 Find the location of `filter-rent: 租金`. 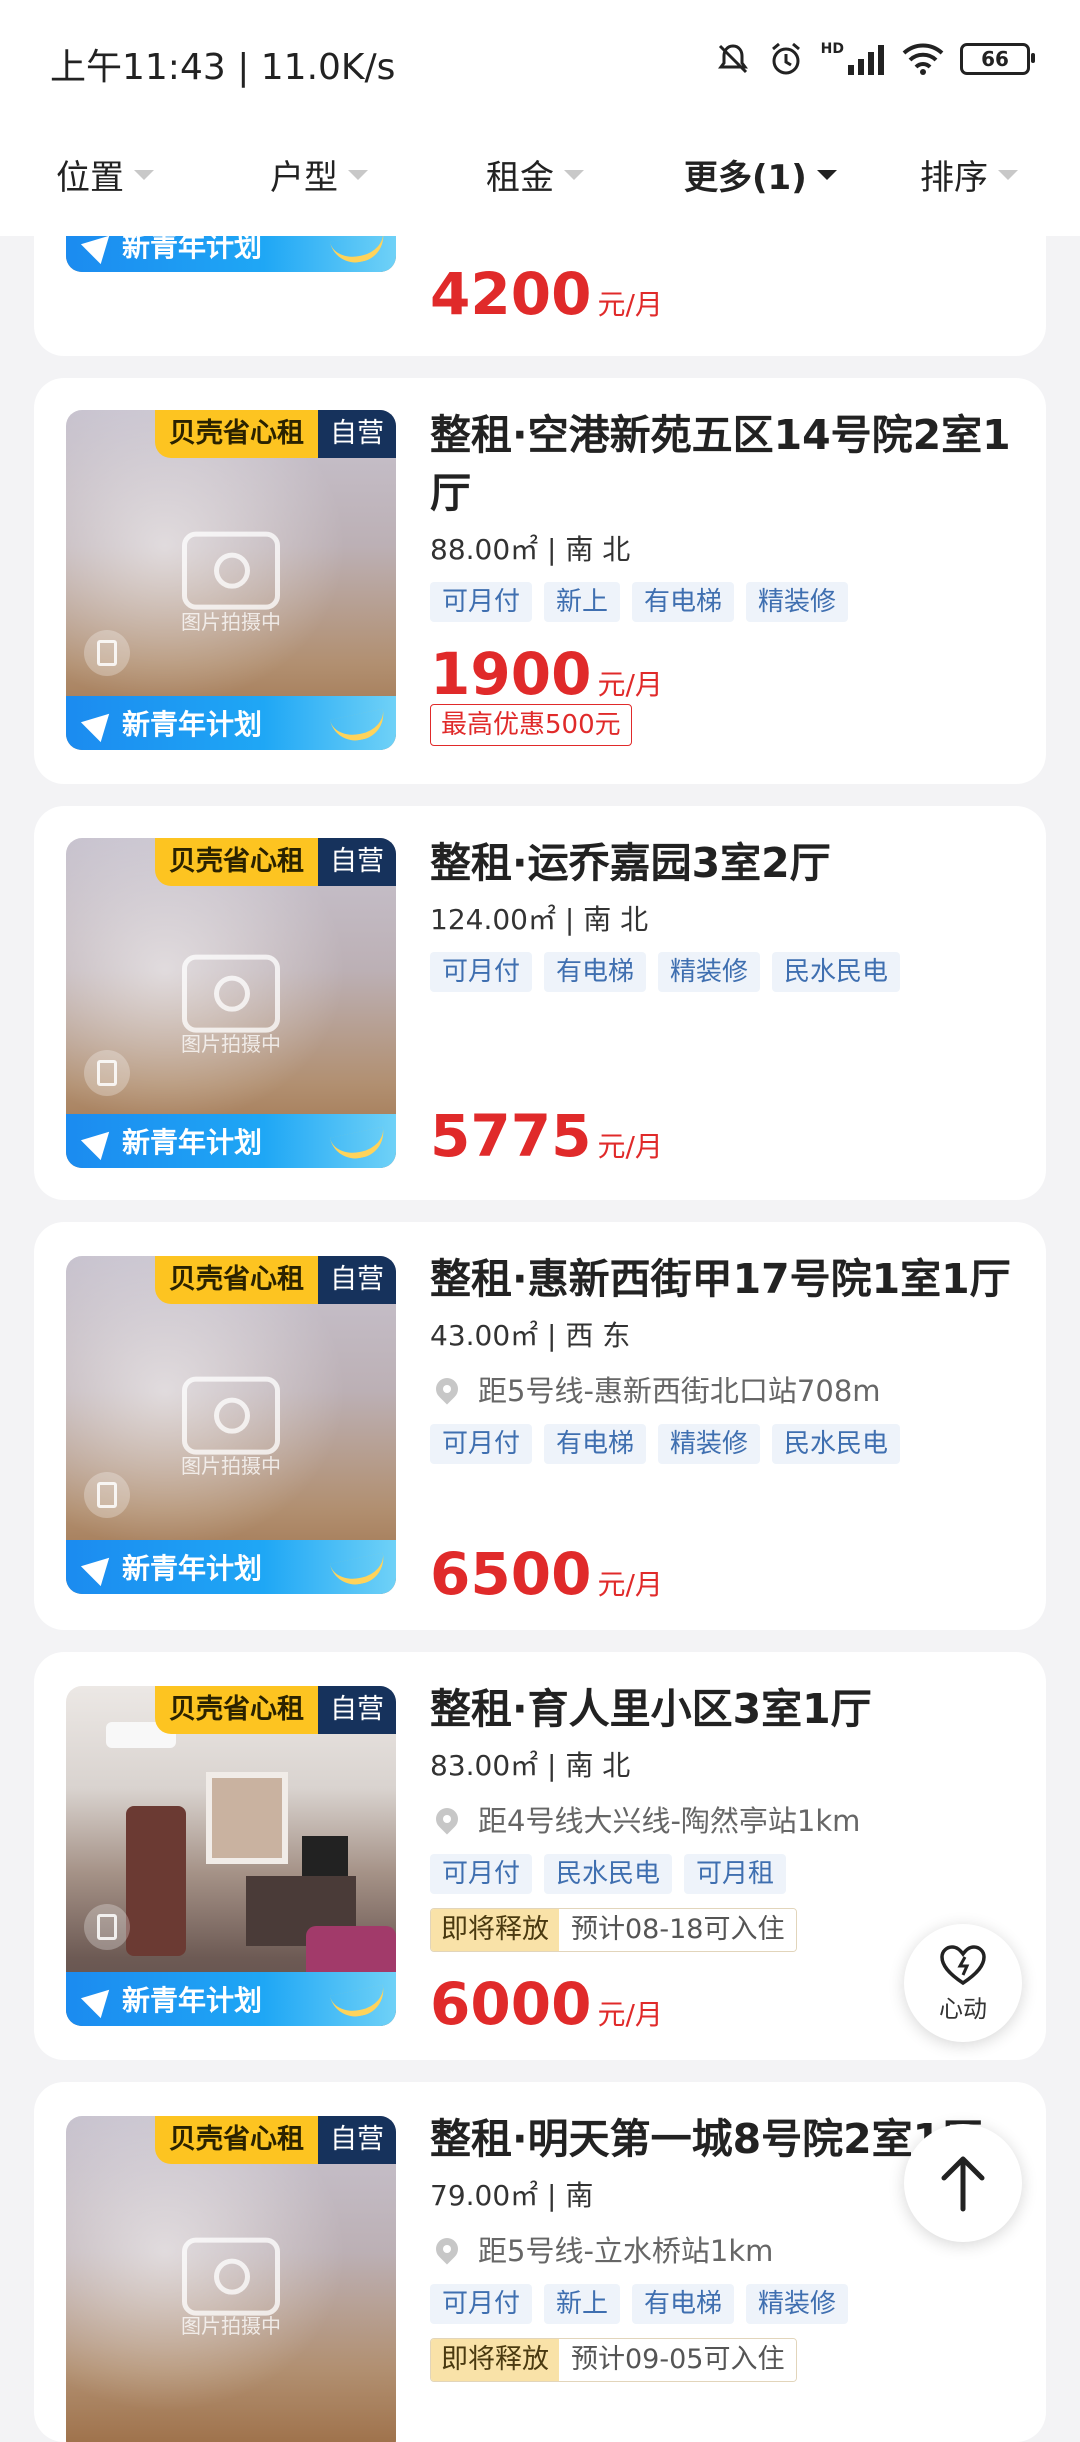

filter-rent: 租金 is located at coordinates (535, 174).